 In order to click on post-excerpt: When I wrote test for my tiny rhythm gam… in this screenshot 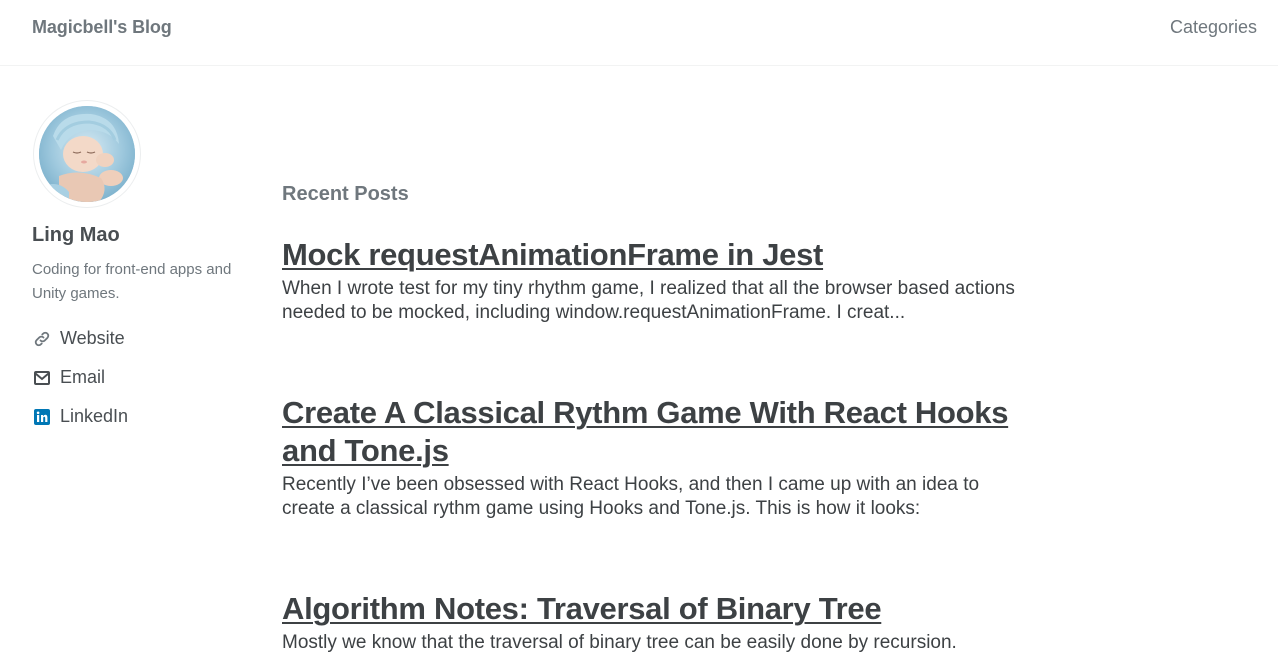, I will do `click(648, 300)`.